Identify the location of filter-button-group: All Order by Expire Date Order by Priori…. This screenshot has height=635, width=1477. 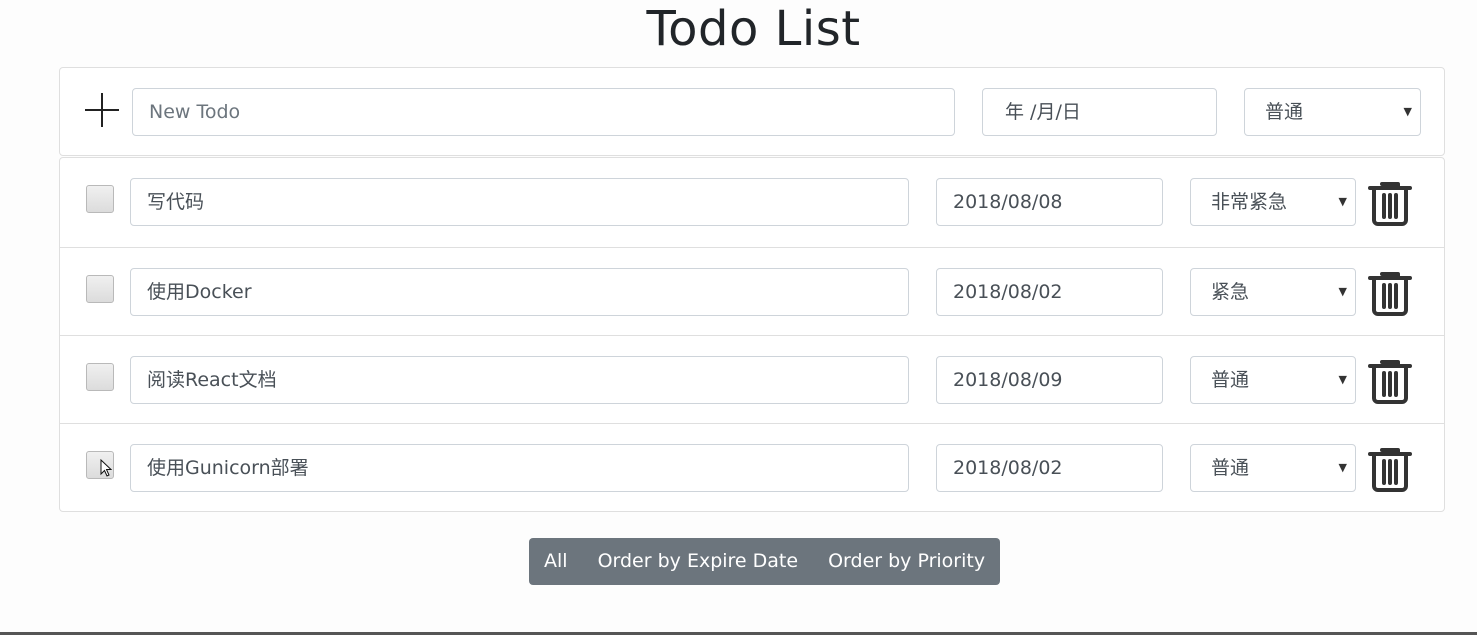
(765, 561).